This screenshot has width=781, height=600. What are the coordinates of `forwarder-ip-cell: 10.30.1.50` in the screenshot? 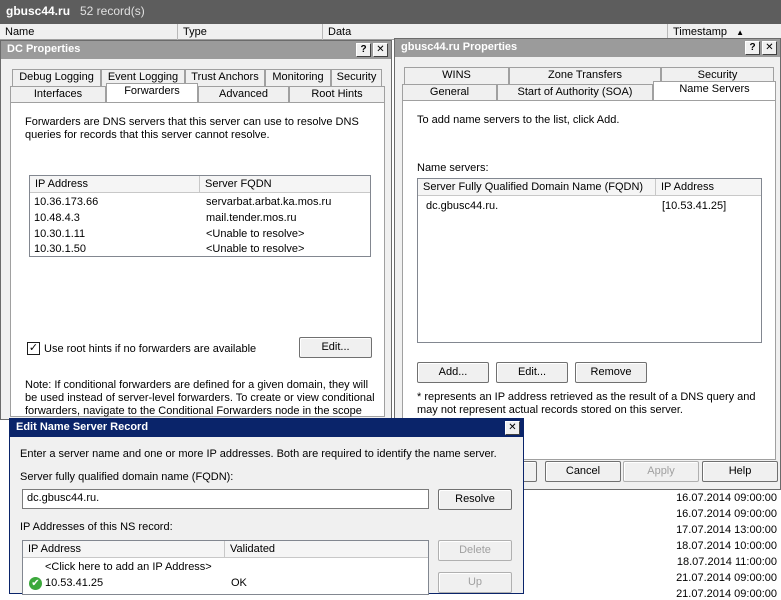 It's located at (60, 249).